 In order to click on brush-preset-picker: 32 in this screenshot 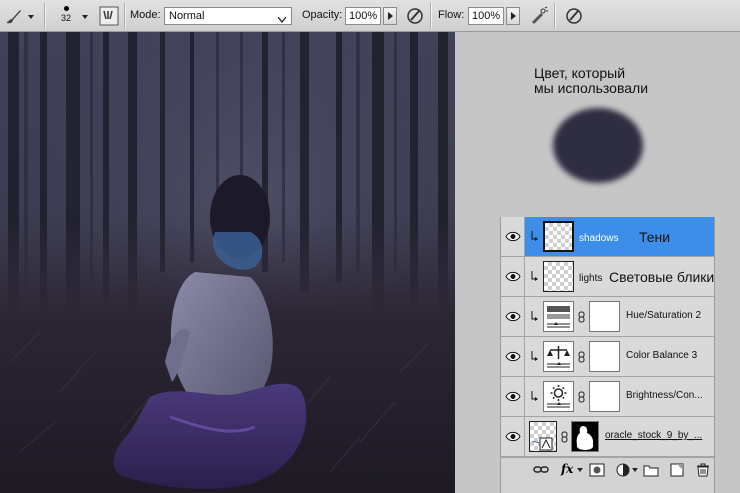, I will do `click(66, 16)`.